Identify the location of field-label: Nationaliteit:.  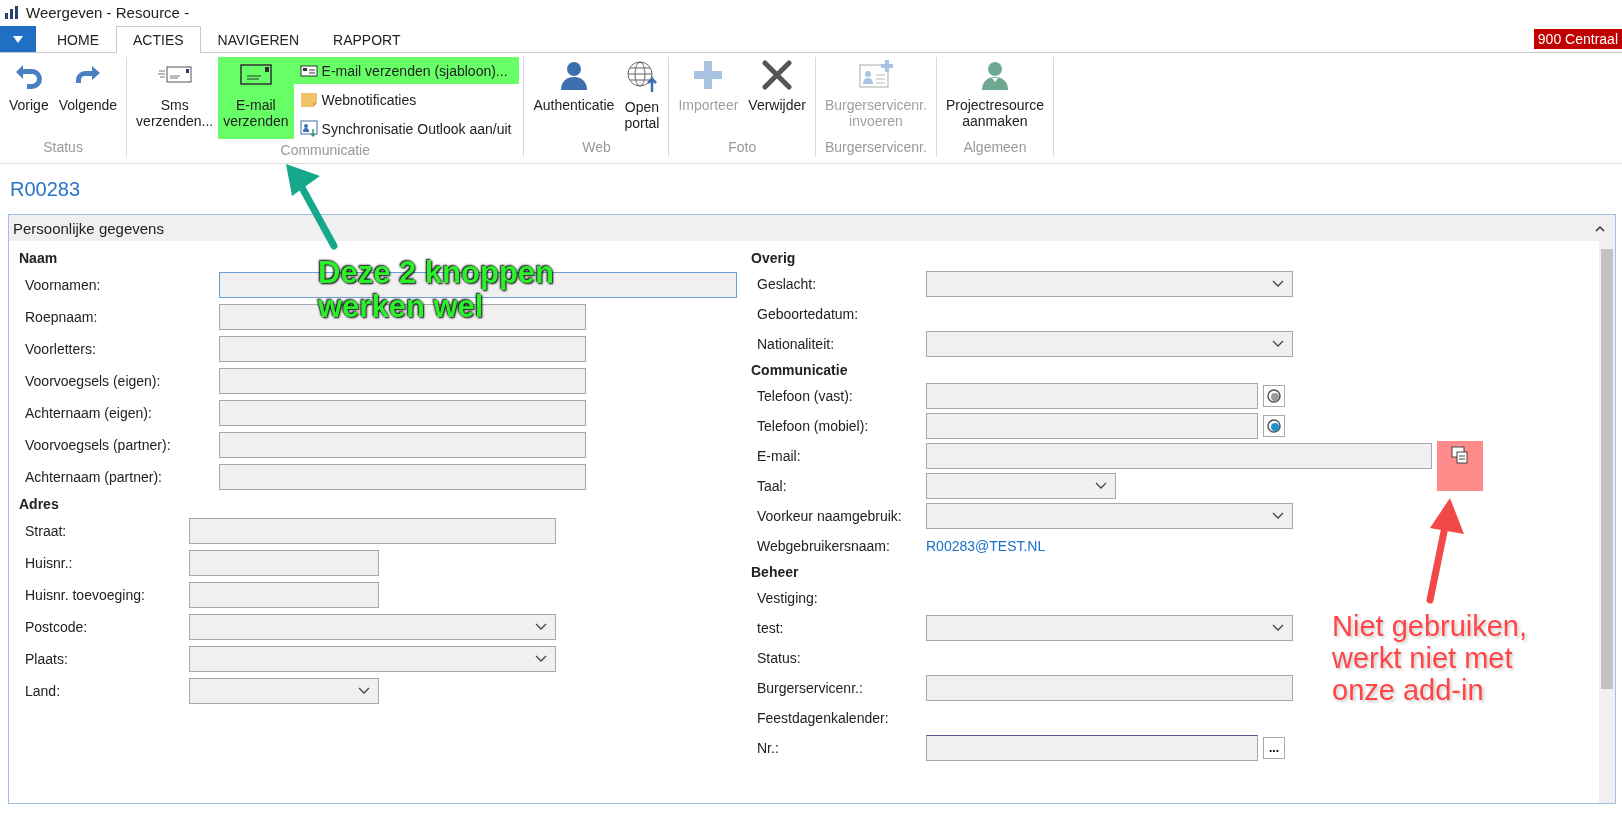
(796, 344).